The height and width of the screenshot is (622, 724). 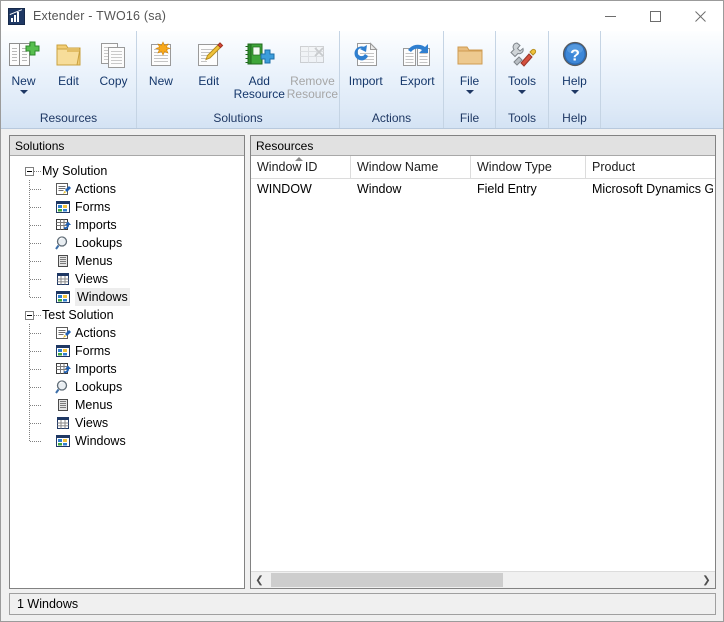 I want to click on tree-node-test-solution: Test Solution, so click(x=127, y=315).